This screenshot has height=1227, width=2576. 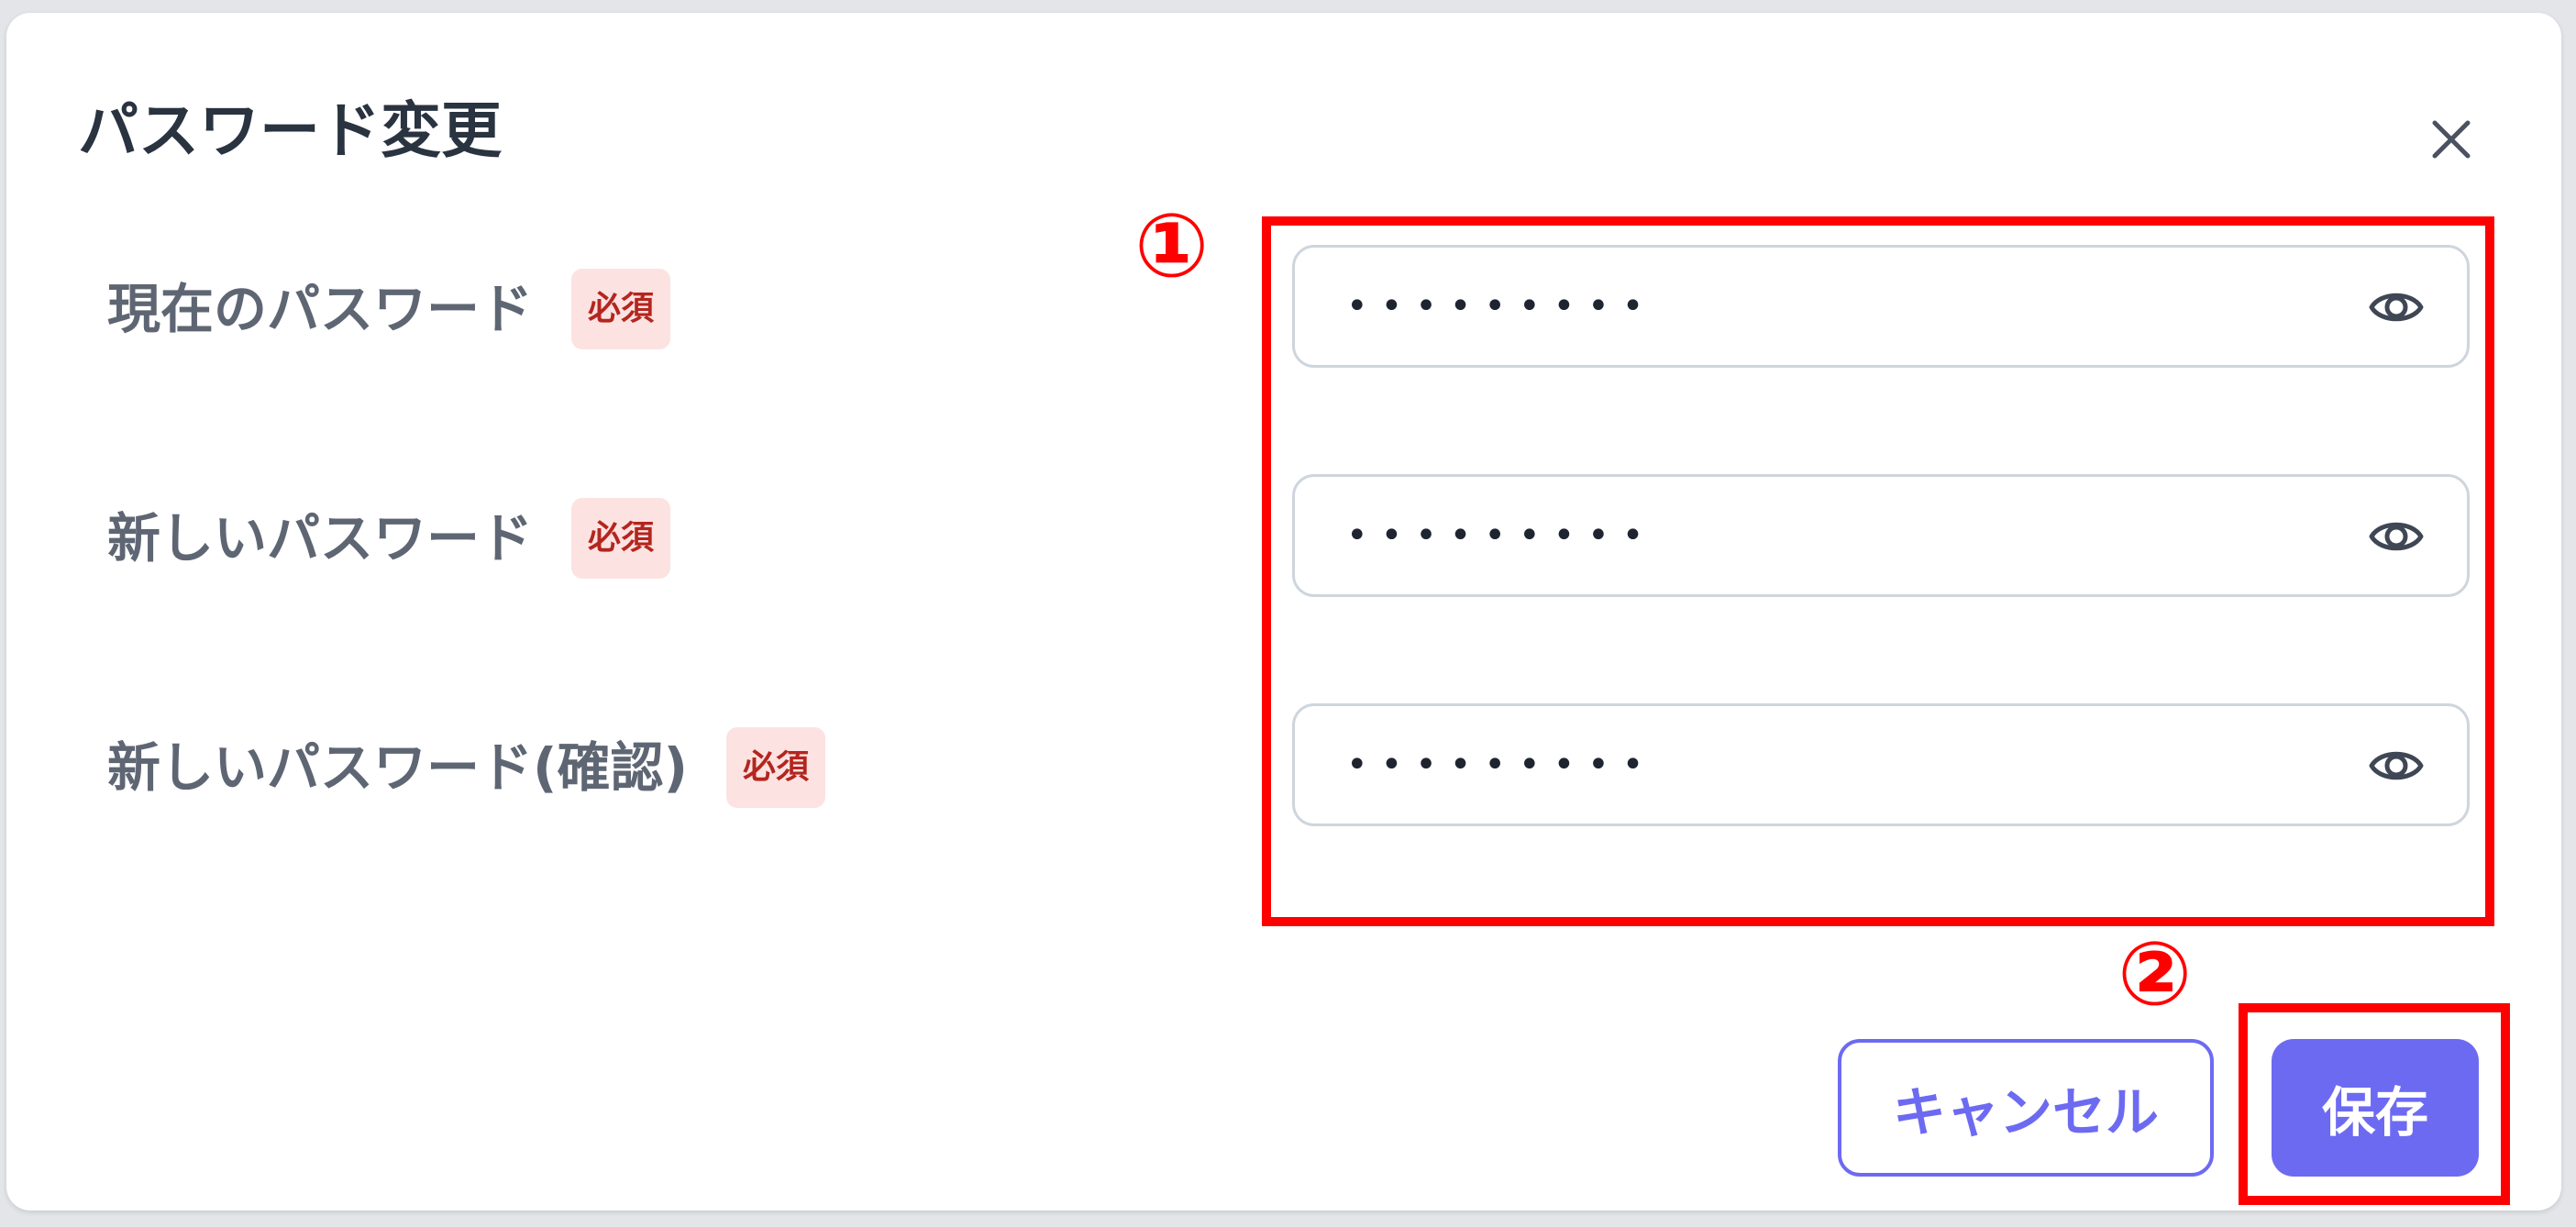 What do you see at coordinates (2026, 1108) in the screenshot?
I see `cancel-button: キャンセル` at bounding box center [2026, 1108].